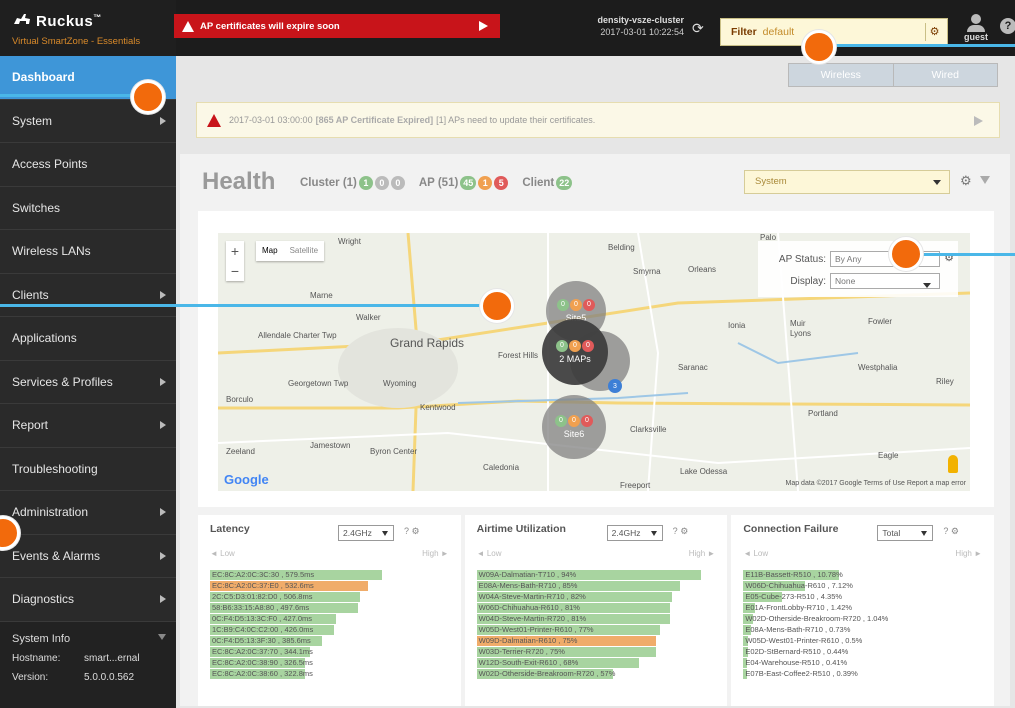 This screenshot has width=1015, height=708. Describe the element at coordinates (329, 652) in the screenshot. I see `list-item: EC:8C:A2:0C:37:70 , 344.1ms` at that location.